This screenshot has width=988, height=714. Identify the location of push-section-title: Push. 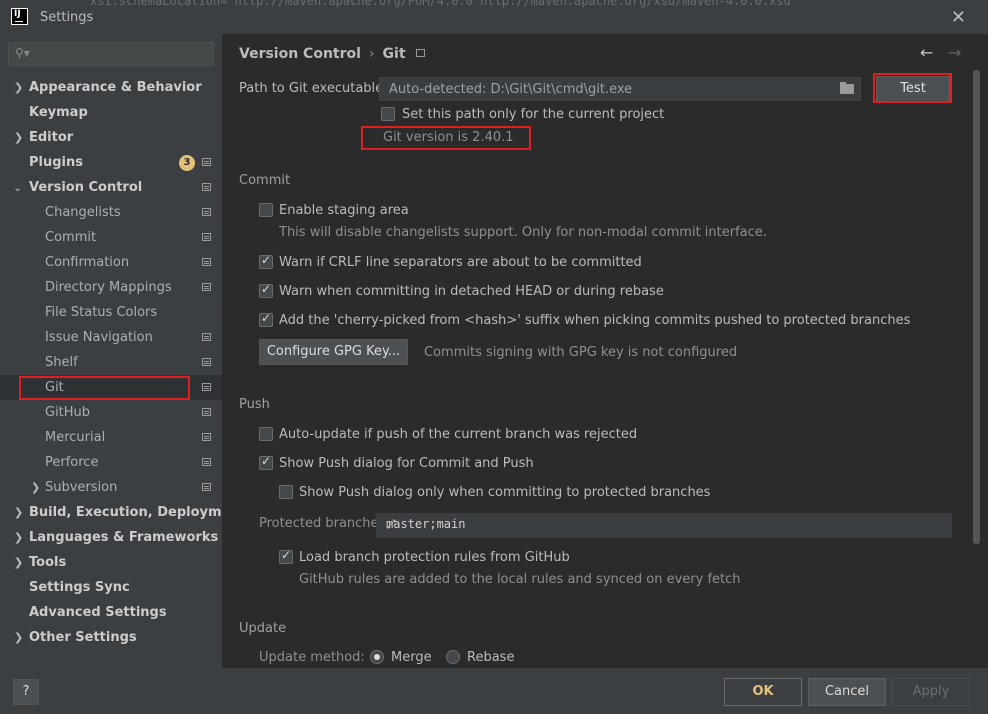
(254, 404).